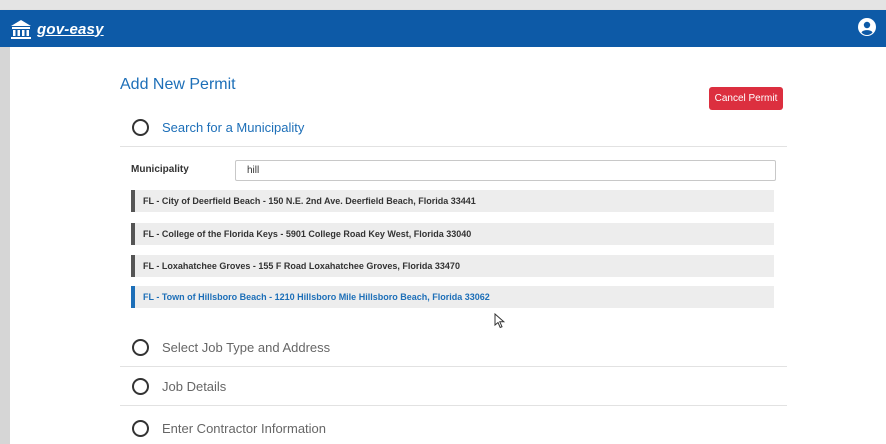  I want to click on step-label: Search for a Municipality, so click(233, 127).